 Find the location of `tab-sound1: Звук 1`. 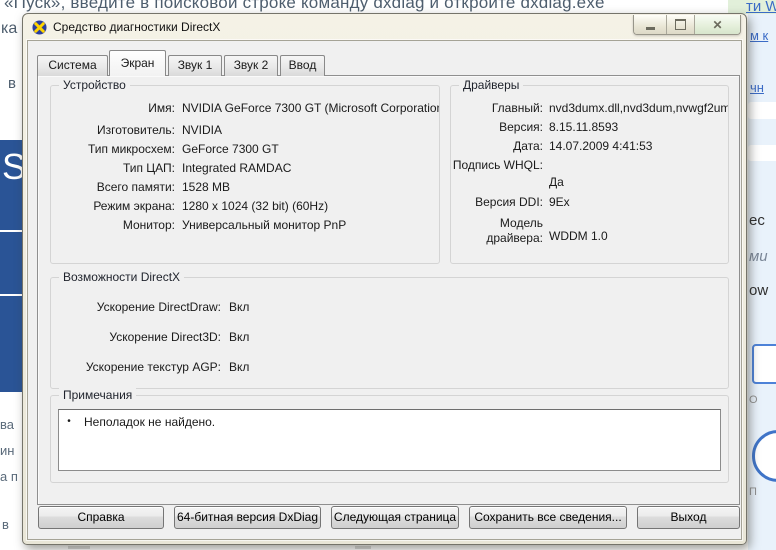

tab-sound1: Звук 1 is located at coordinates (195, 65).